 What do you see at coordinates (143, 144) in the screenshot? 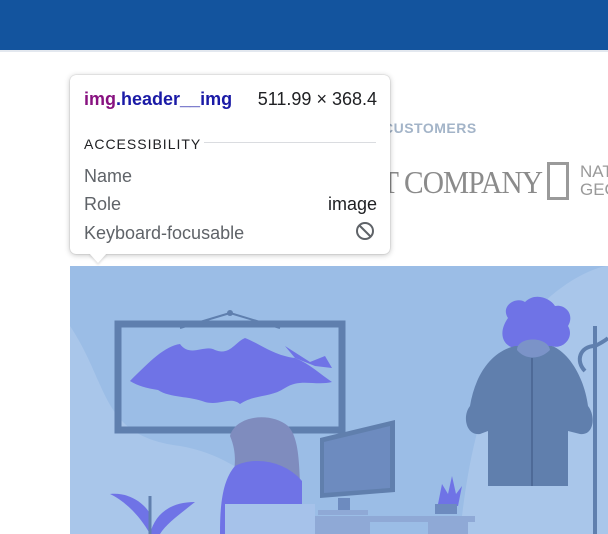
I see `accessibility-section-title: ACCESSIBILITY` at bounding box center [143, 144].